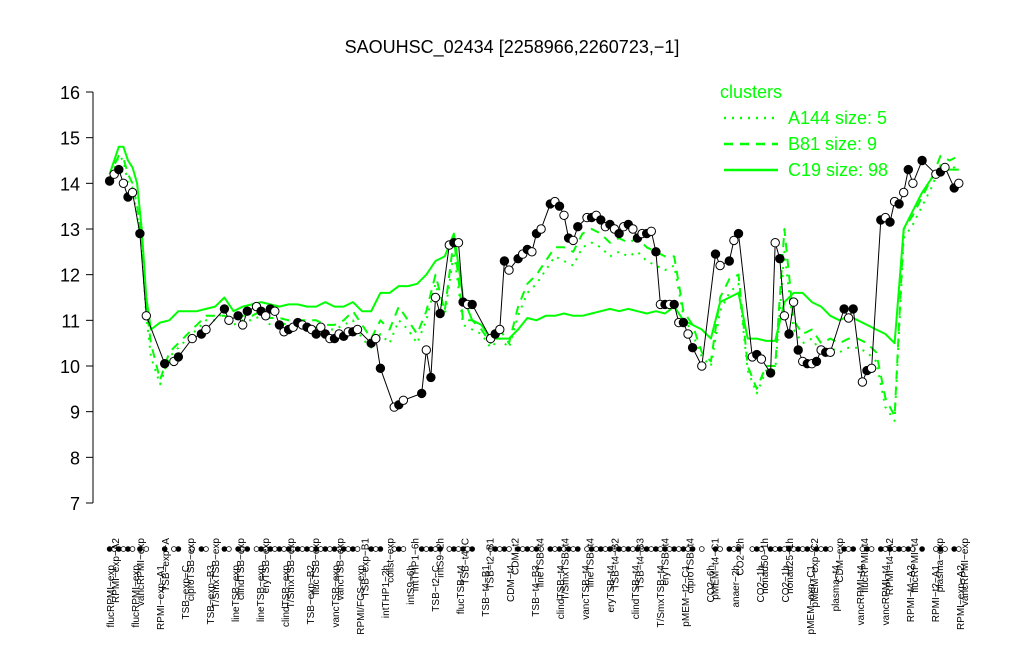 This screenshot has height=645, width=1024. What do you see at coordinates (686, 596) in the screenshot?
I see `x-tick-label: pMEM−t2−C1` at bounding box center [686, 596].